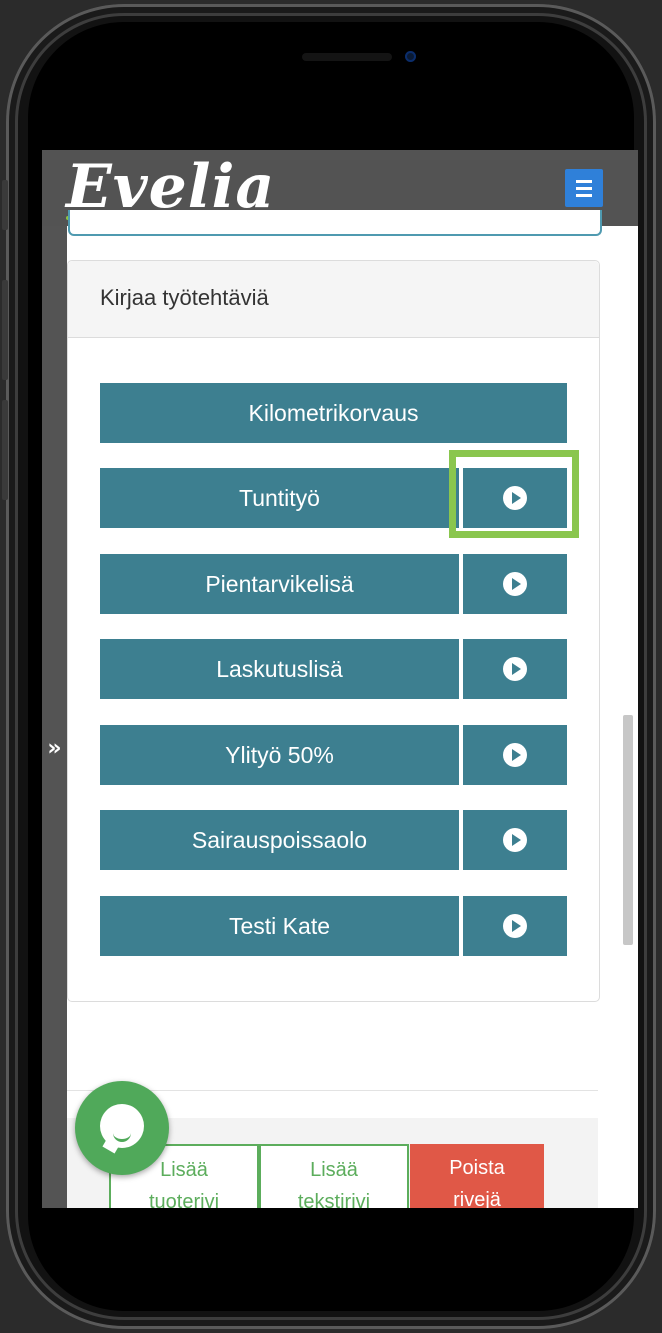  Describe the element at coordinates (184, 297) in the screenshot. I see `card-title: Kirjaa työtehtäviä` at that location.